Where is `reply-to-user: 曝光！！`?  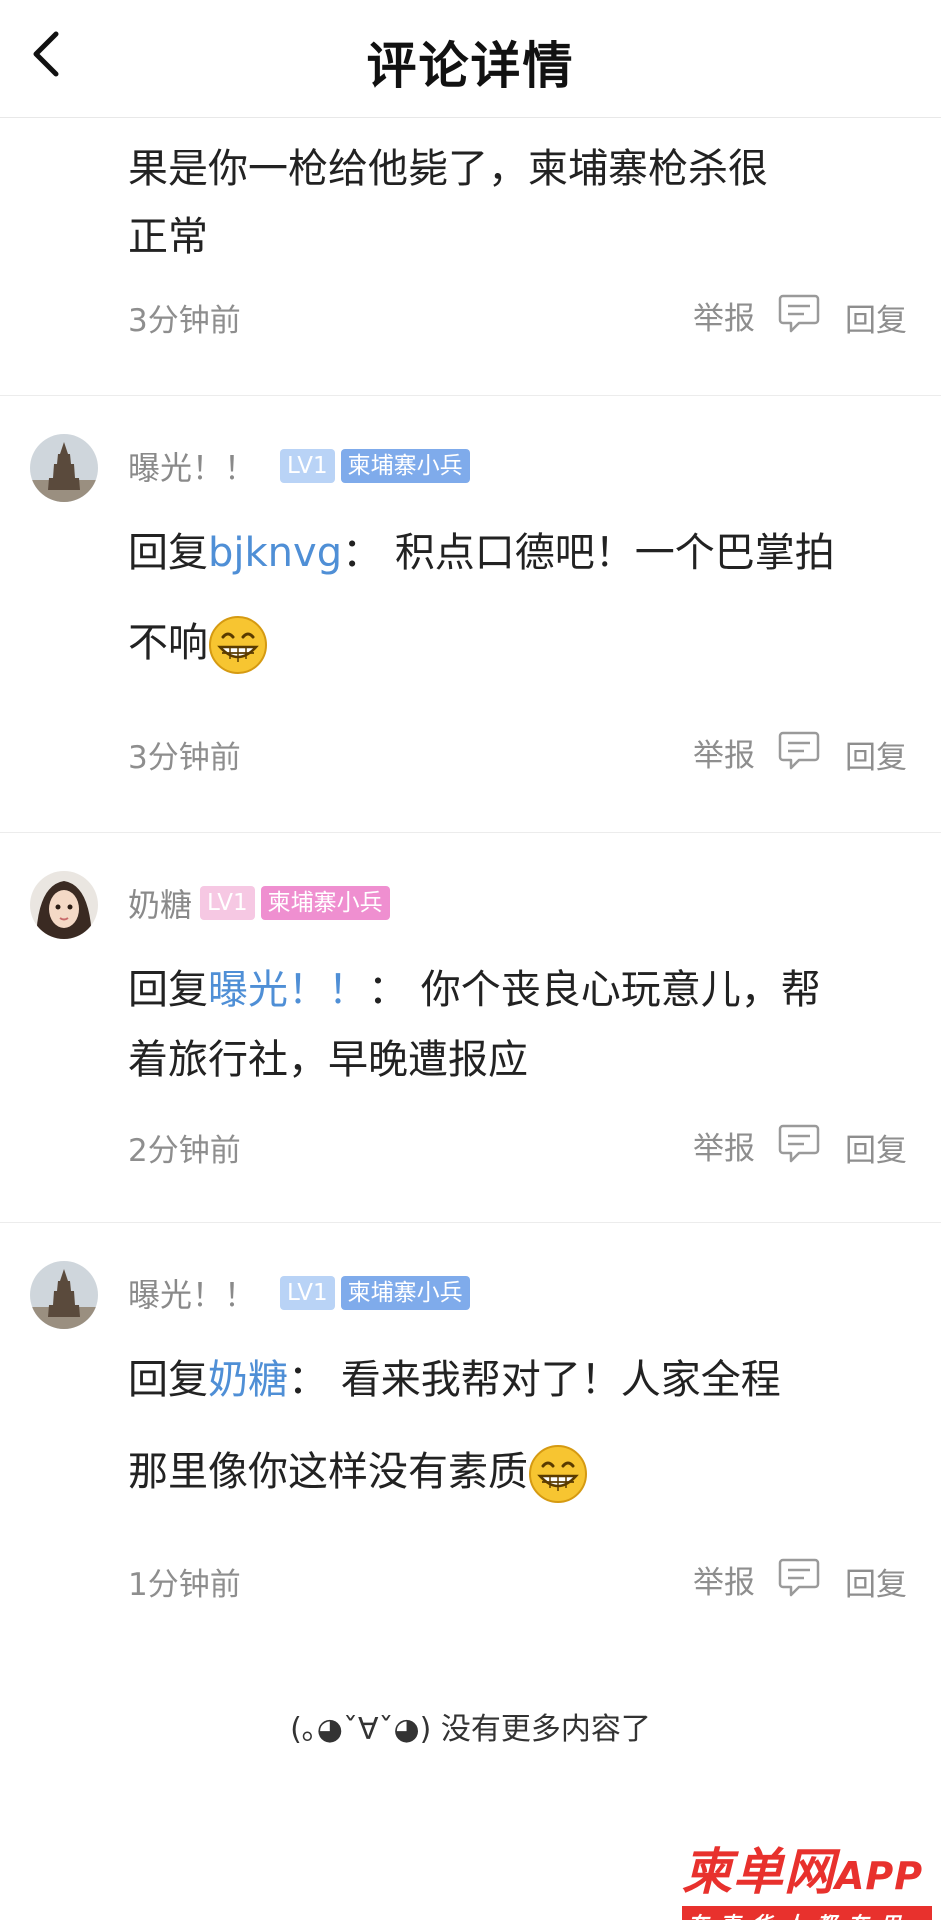 reply-to-user: 曝光！！ is located at coordinates (288, 990).